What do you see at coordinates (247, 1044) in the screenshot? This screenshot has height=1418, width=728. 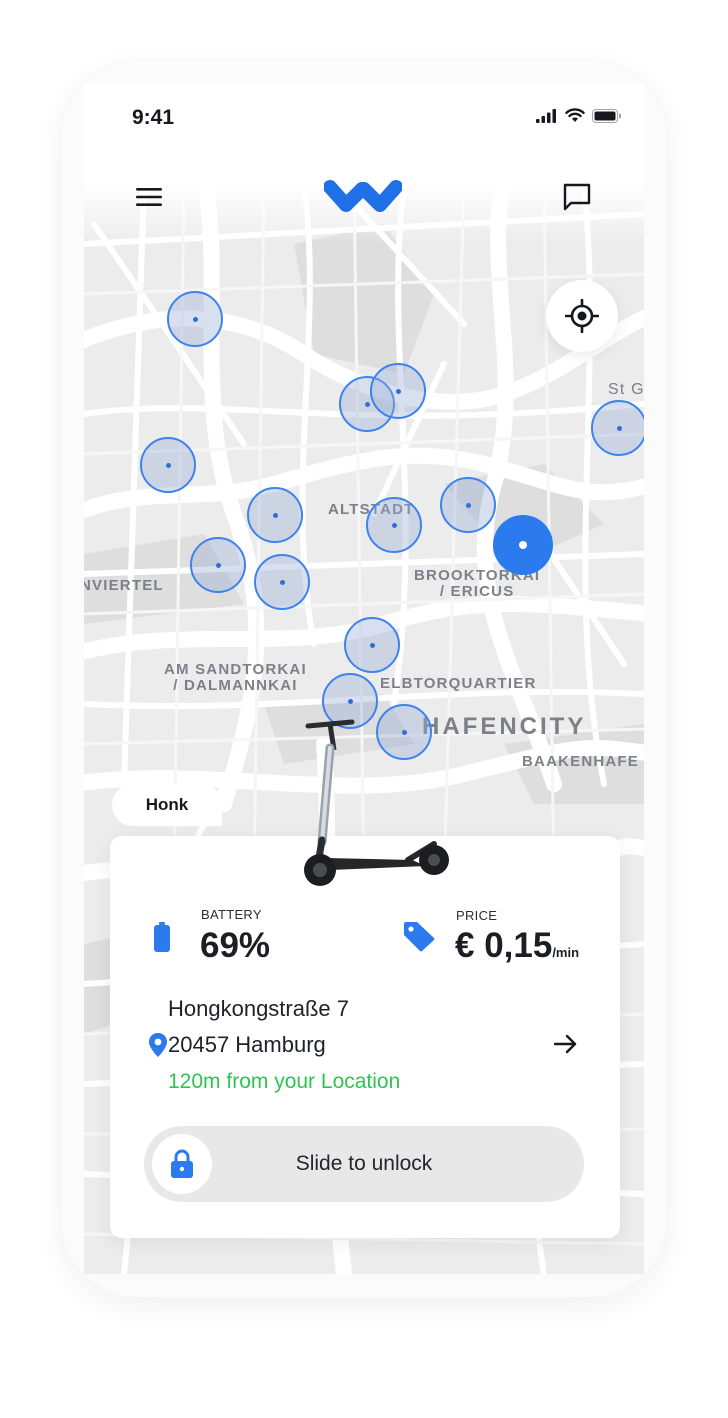 I see `address-city: 20457 Hamburg` at bounding box center [247, 1044].